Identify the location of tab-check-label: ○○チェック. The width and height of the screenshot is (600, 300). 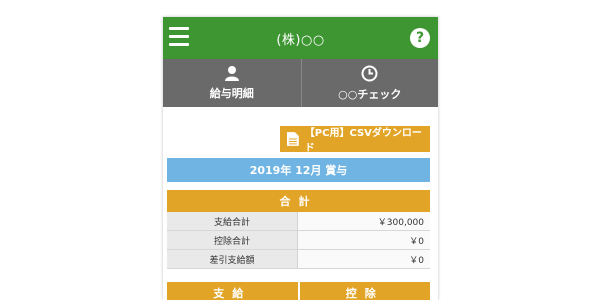
(370, 94).